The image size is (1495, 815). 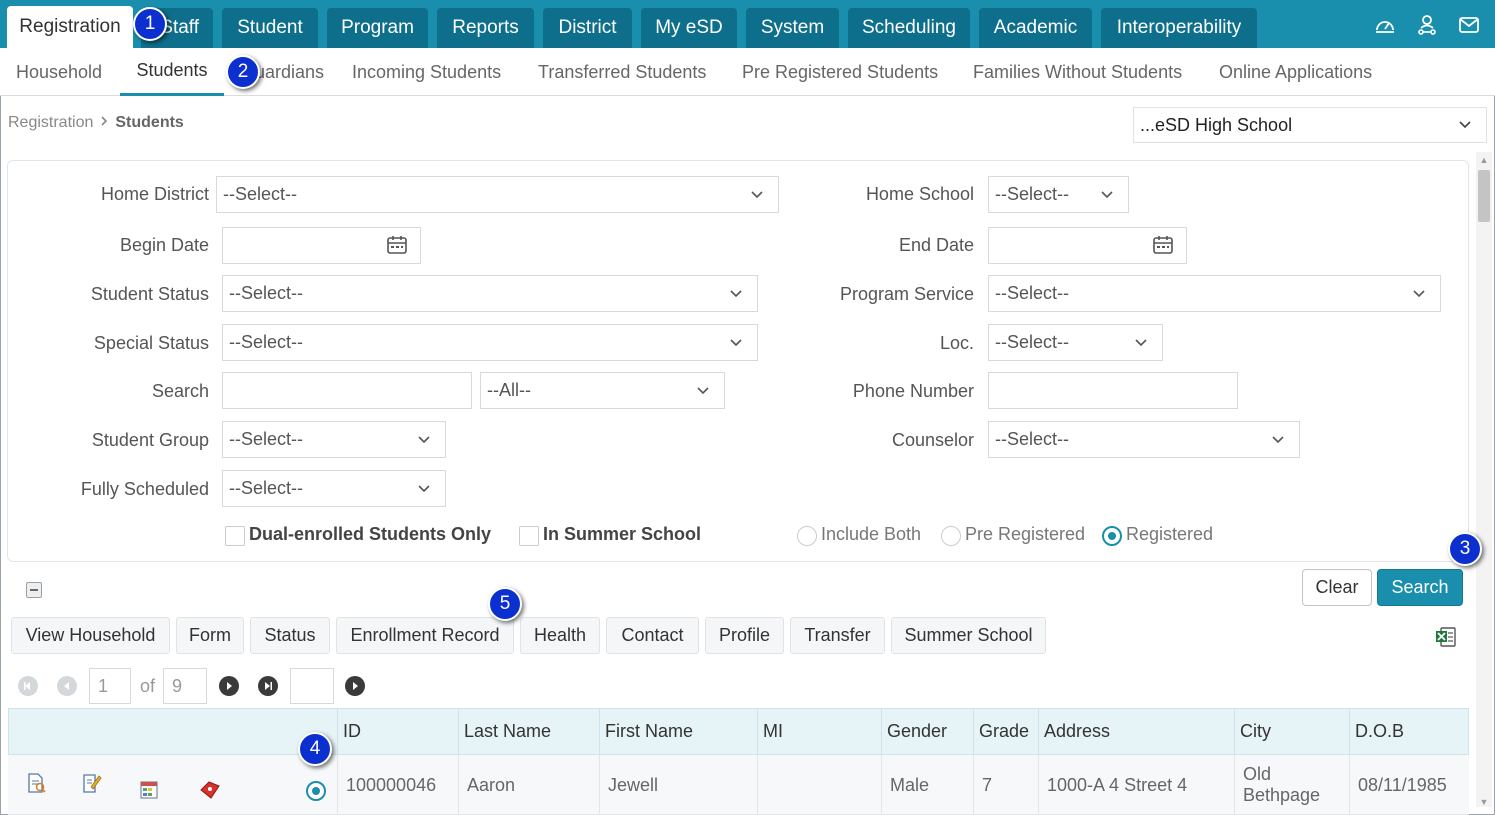 What do you see at coordinates (104, 123) in the screenshot?
I see `chevron-right-icon` at bounding box center [104, 123].